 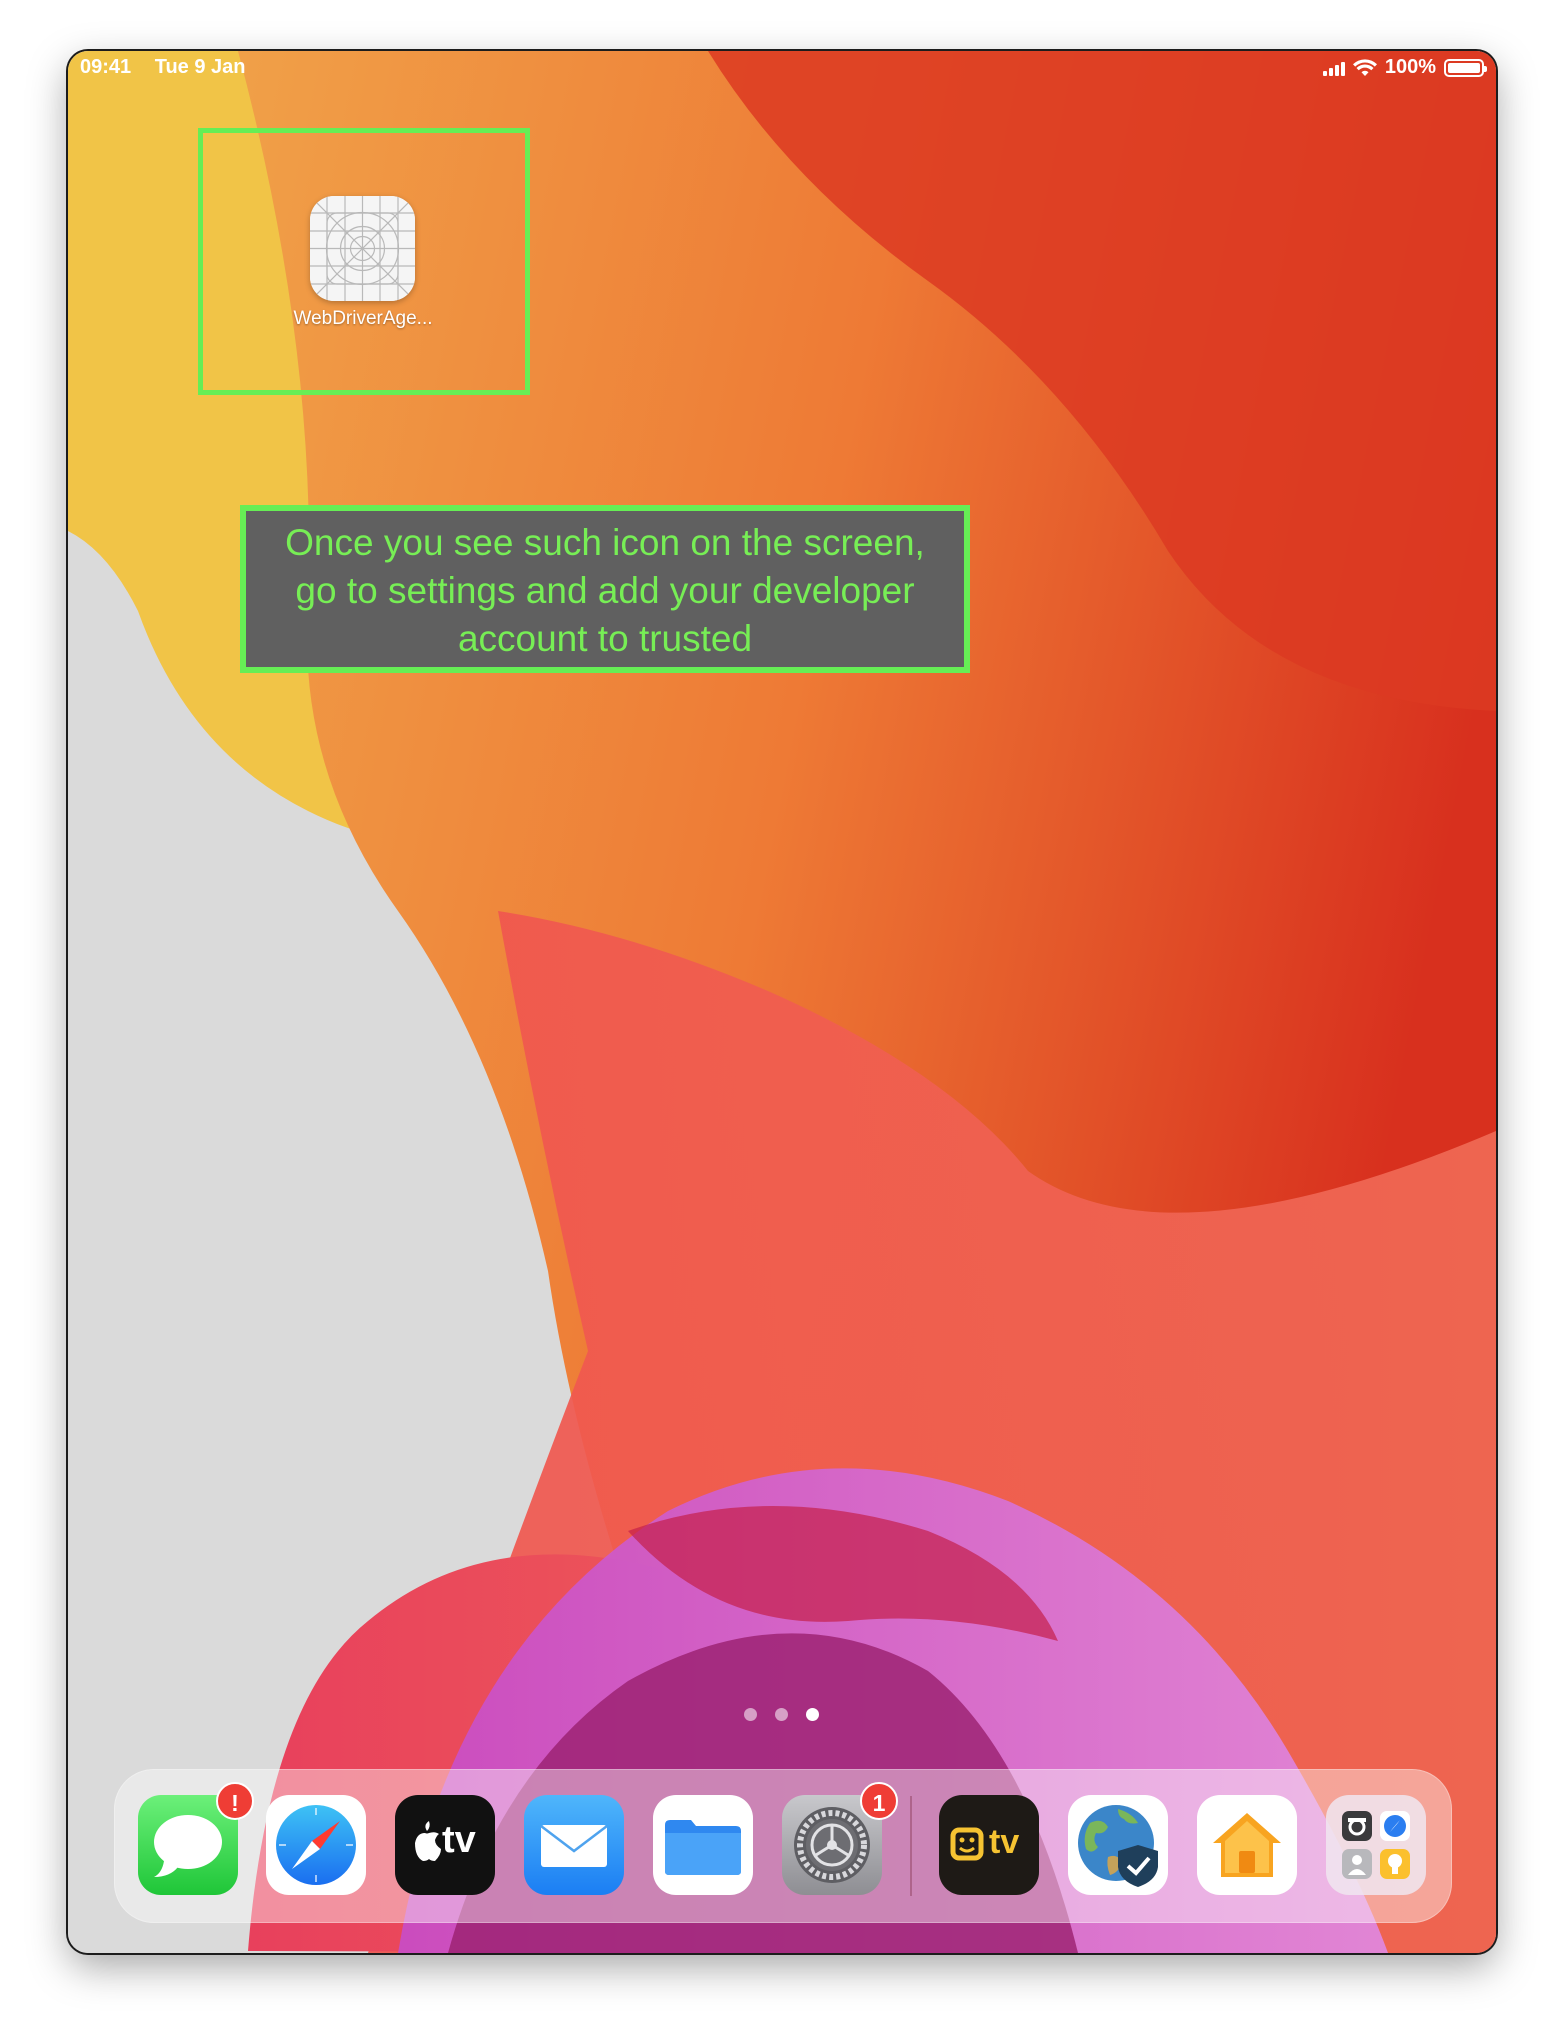 I want to click on status-bar: 09:41 Tue 9 Jan 100%, so click(x=782, y=69).